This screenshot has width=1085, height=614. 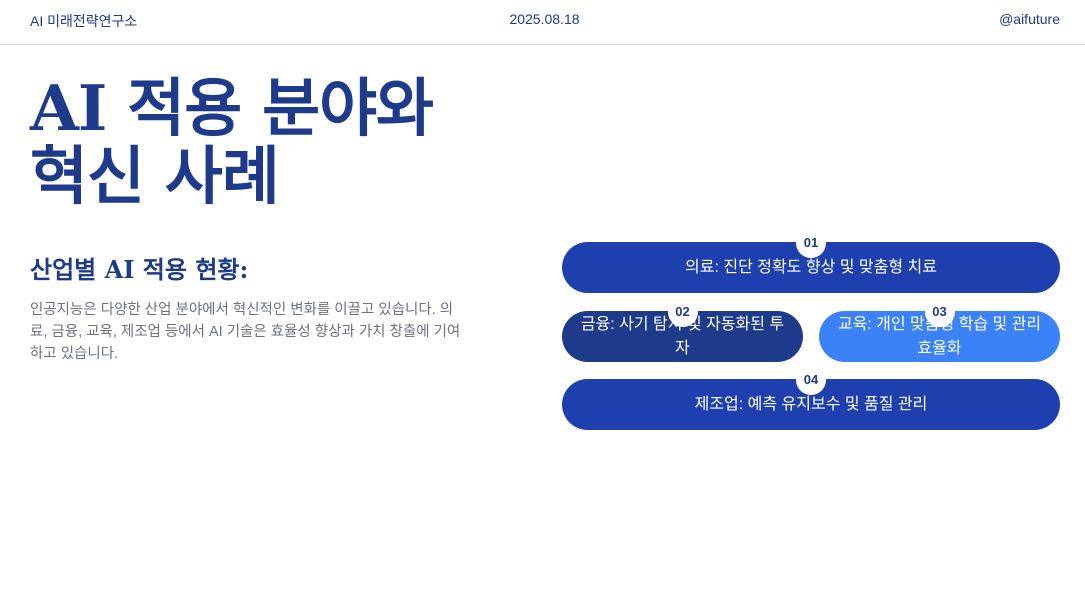 I want to click on item-pill-manufacturing: 04 제조업: 예측 유지보수 및 품질 관리, so click(x=811, y=397).